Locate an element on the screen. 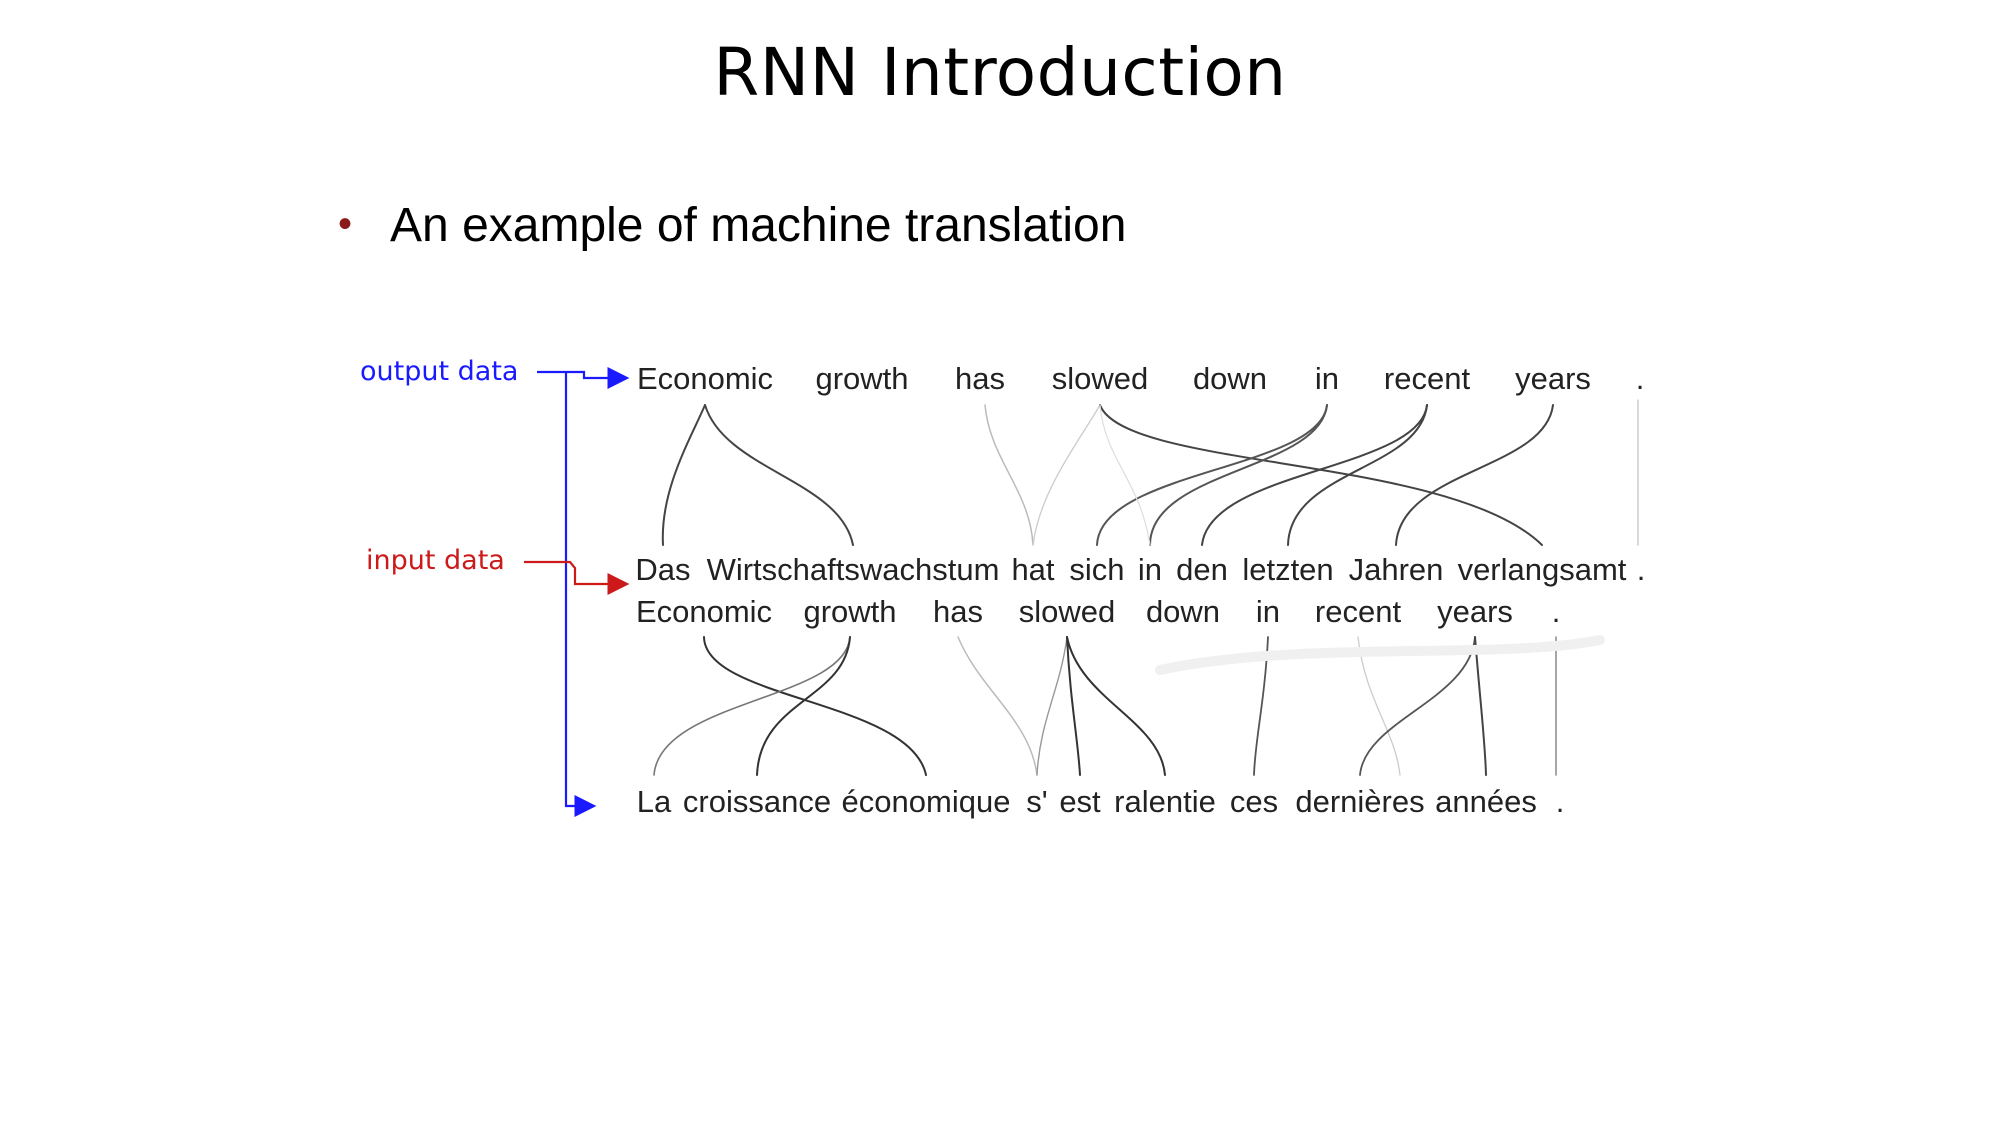 This screenshot has width=2000, height=1125. french-output-word: La is located at coordinates (654, 801).